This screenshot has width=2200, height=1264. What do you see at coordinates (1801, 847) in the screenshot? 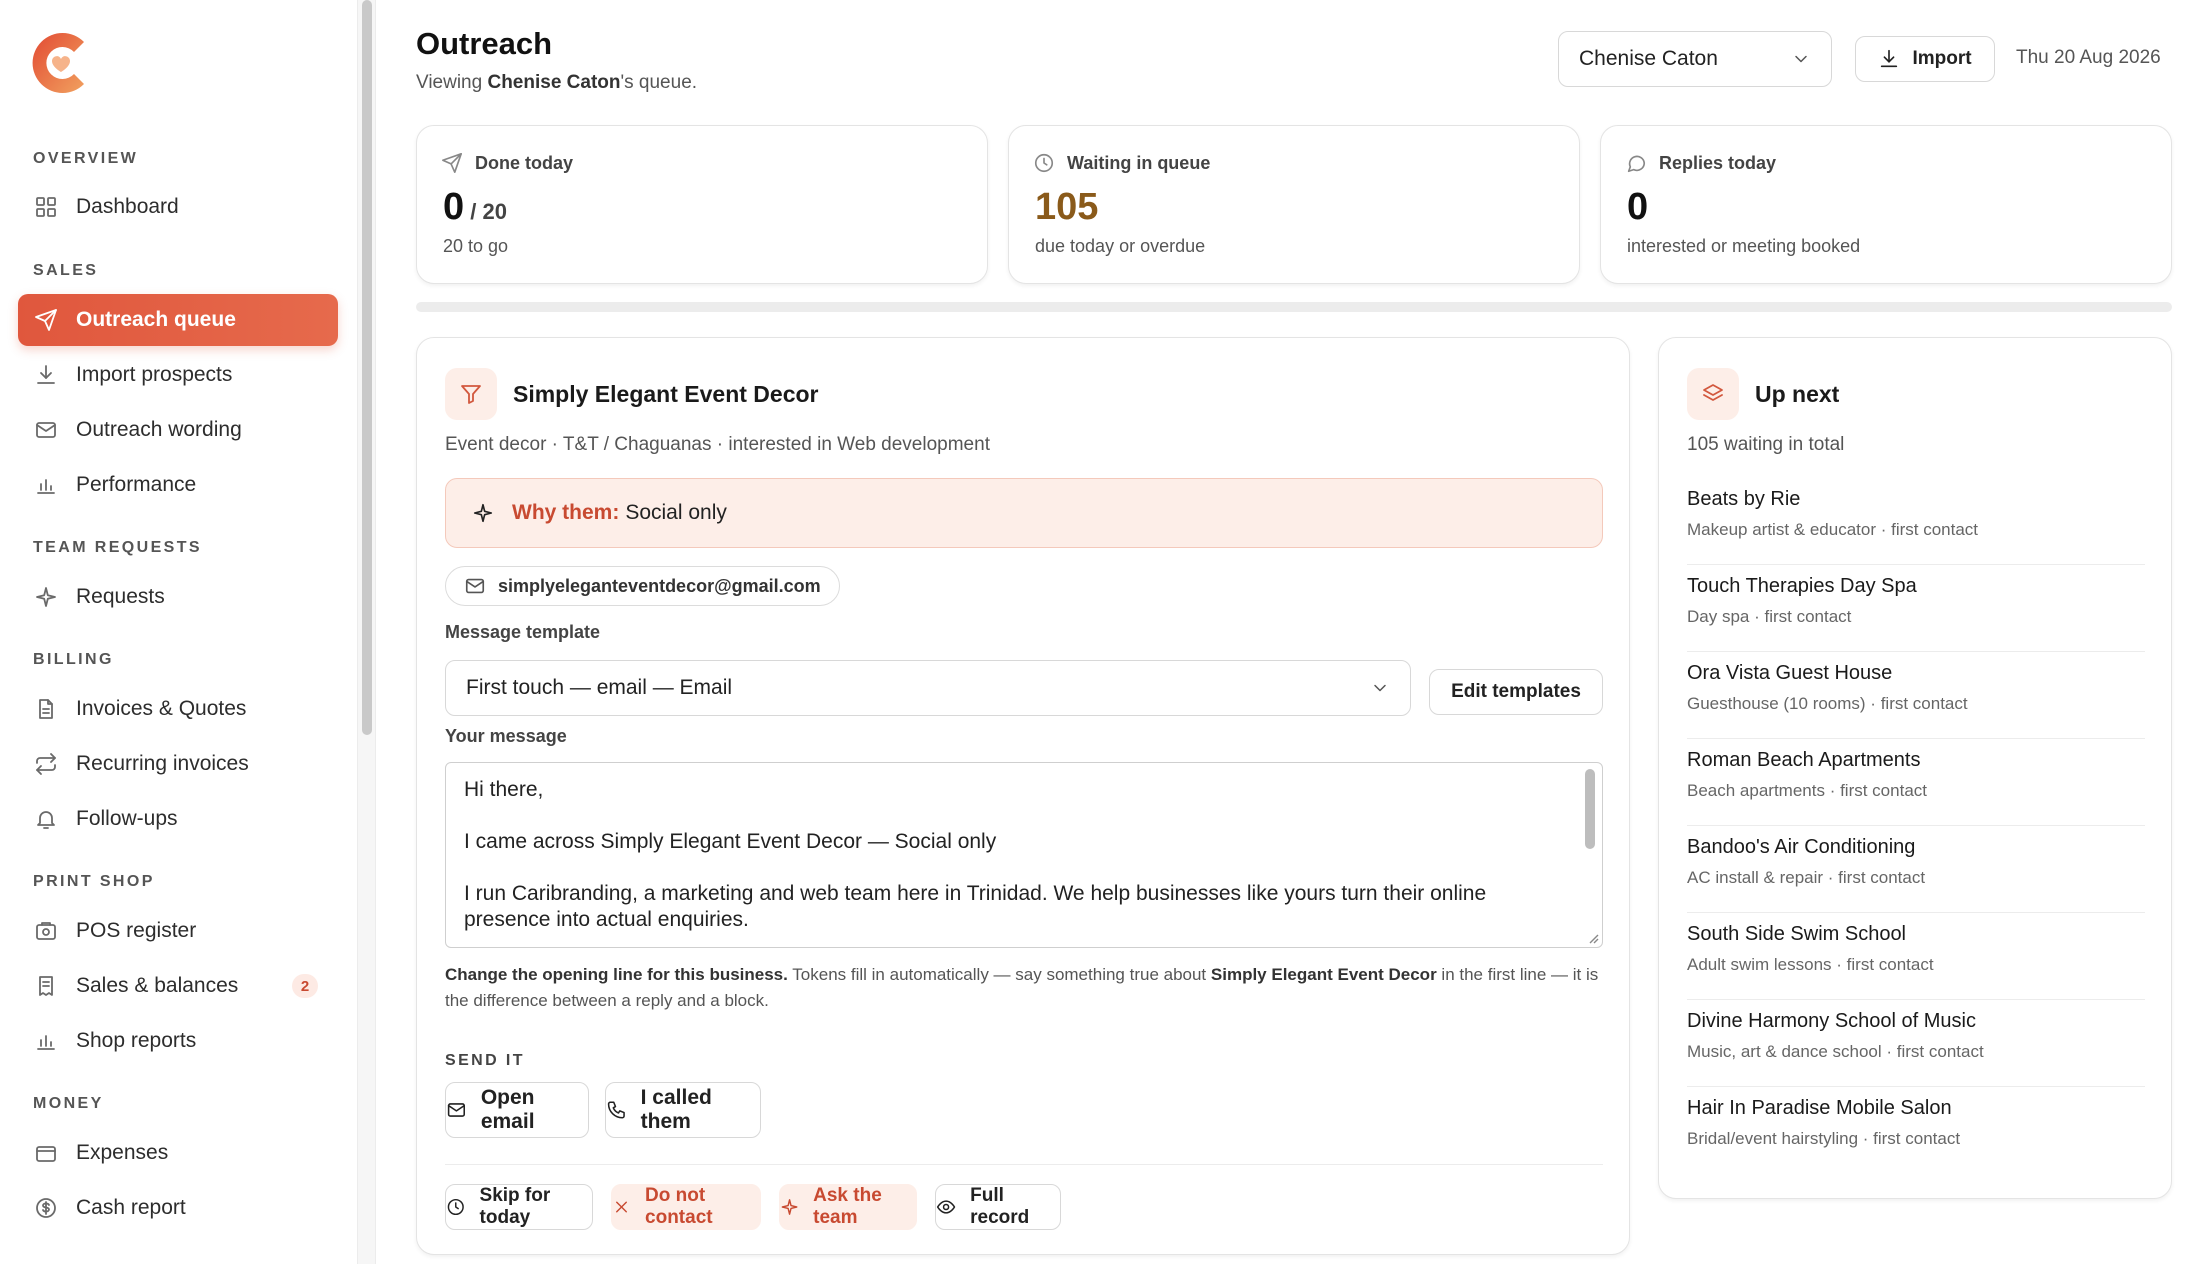
I see `list-item-name: Bandoo's Air Conditioning` at bounding box center [1801, 847].